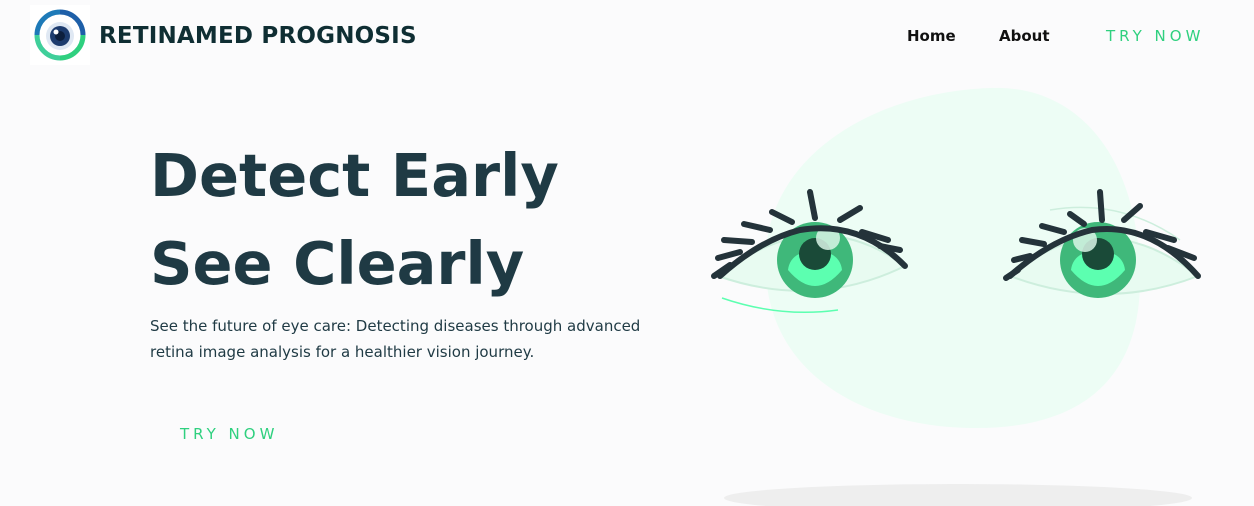 The image size is (1254, 506). What do you see at coordinates (60, 35) in the screenshot?
I see `eye-logo-icon` at bounding box center [60, 35].